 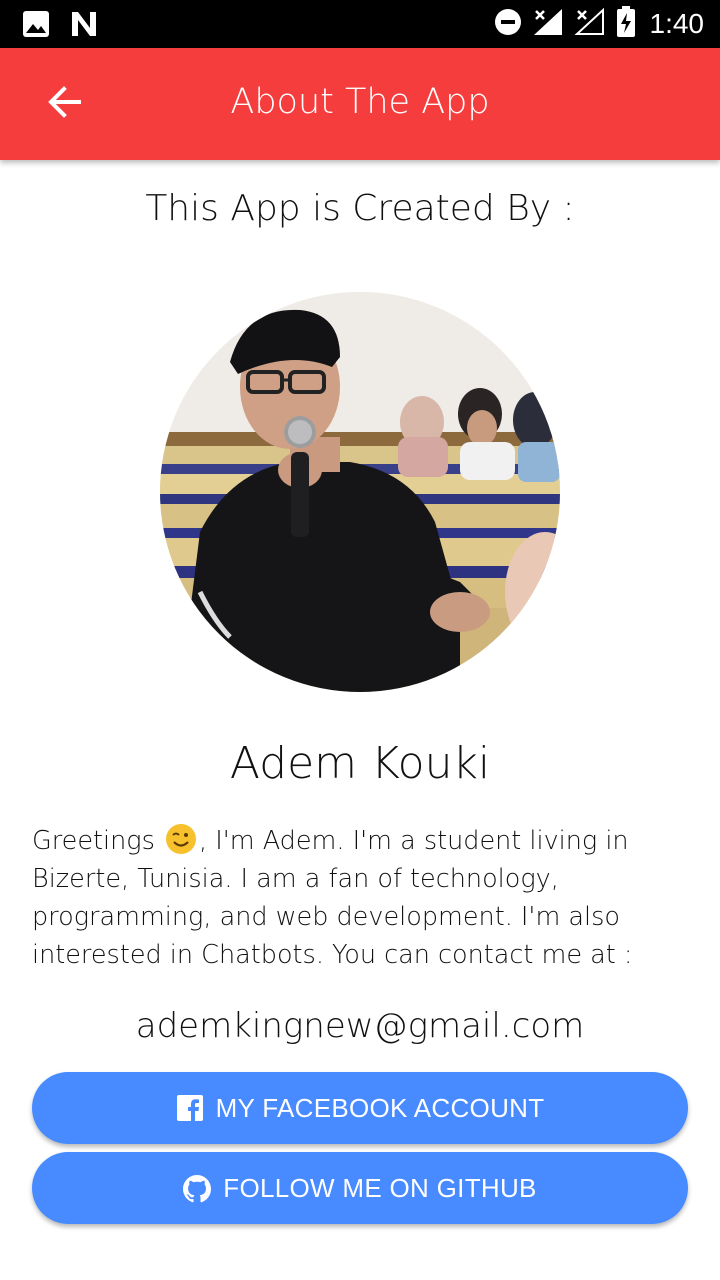 I want to click on facebook-button-label: MY FACEBOOK ACCOUNT, so click(x=380, y=1107).